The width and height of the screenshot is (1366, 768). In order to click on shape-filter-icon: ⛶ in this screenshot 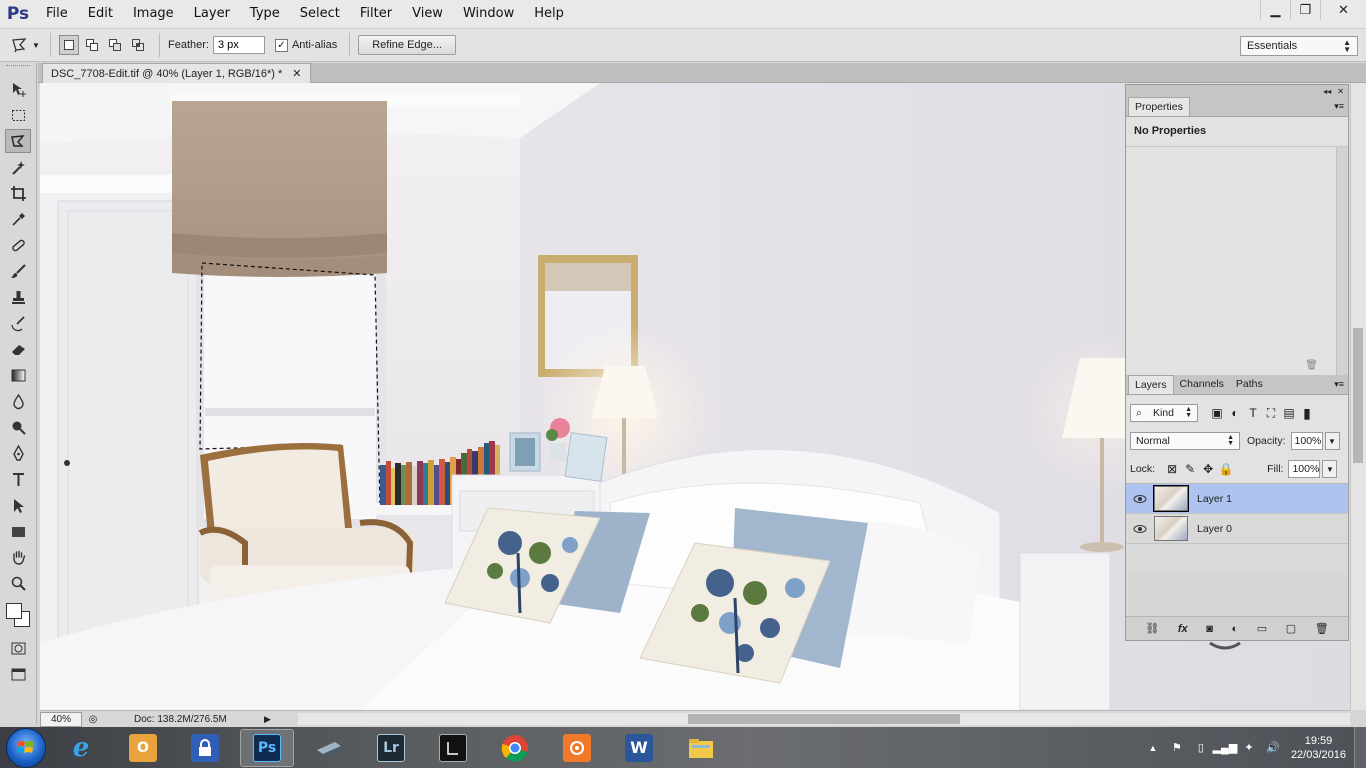, I will do `click(1271, 413)`.